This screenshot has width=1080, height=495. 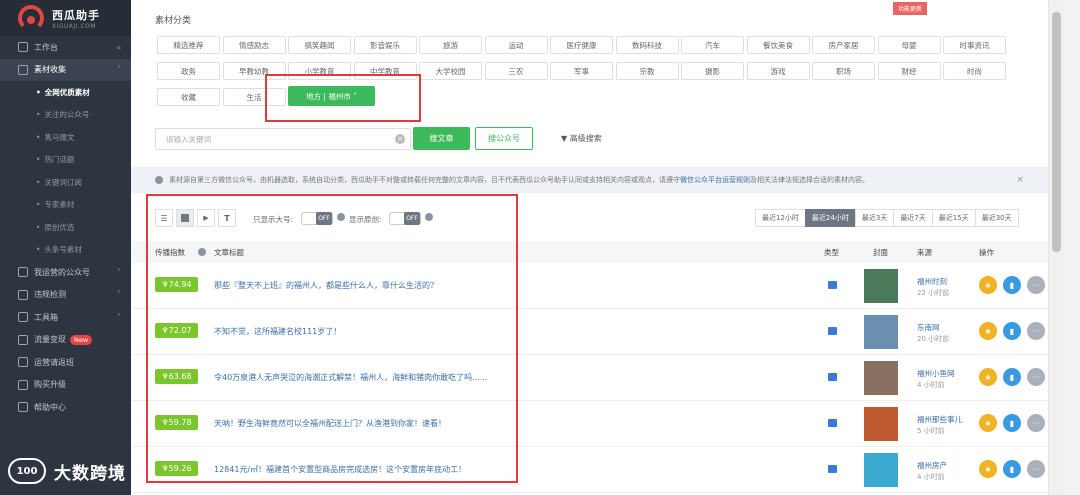 I want to click on source-name-link: 东南网, so click(x=928, y=327).